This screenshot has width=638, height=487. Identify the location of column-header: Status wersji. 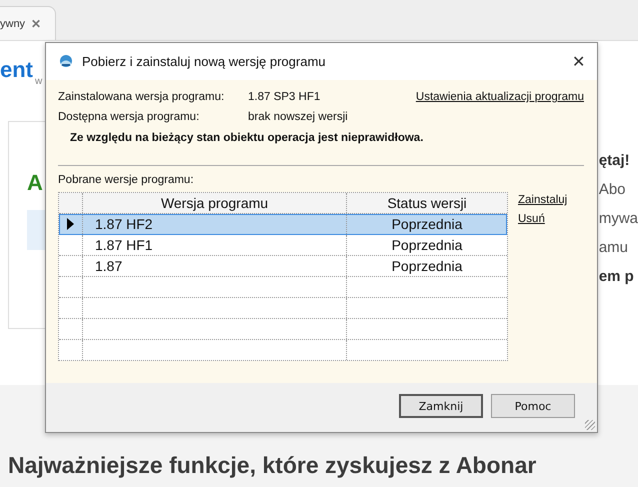
(427, 203).